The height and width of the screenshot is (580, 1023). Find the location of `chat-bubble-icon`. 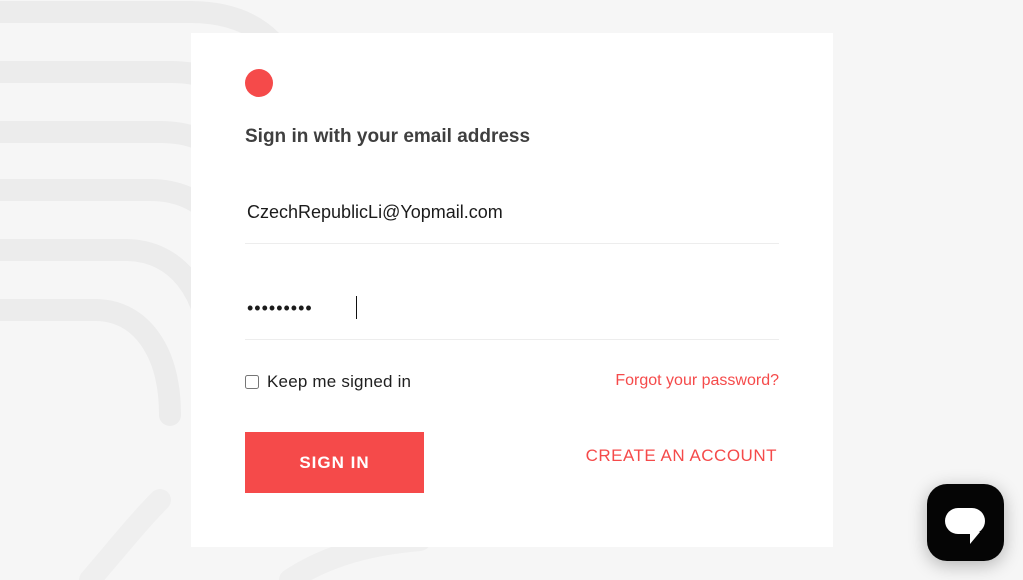

chat-bubble-icon is located at coordinates (965, 526).